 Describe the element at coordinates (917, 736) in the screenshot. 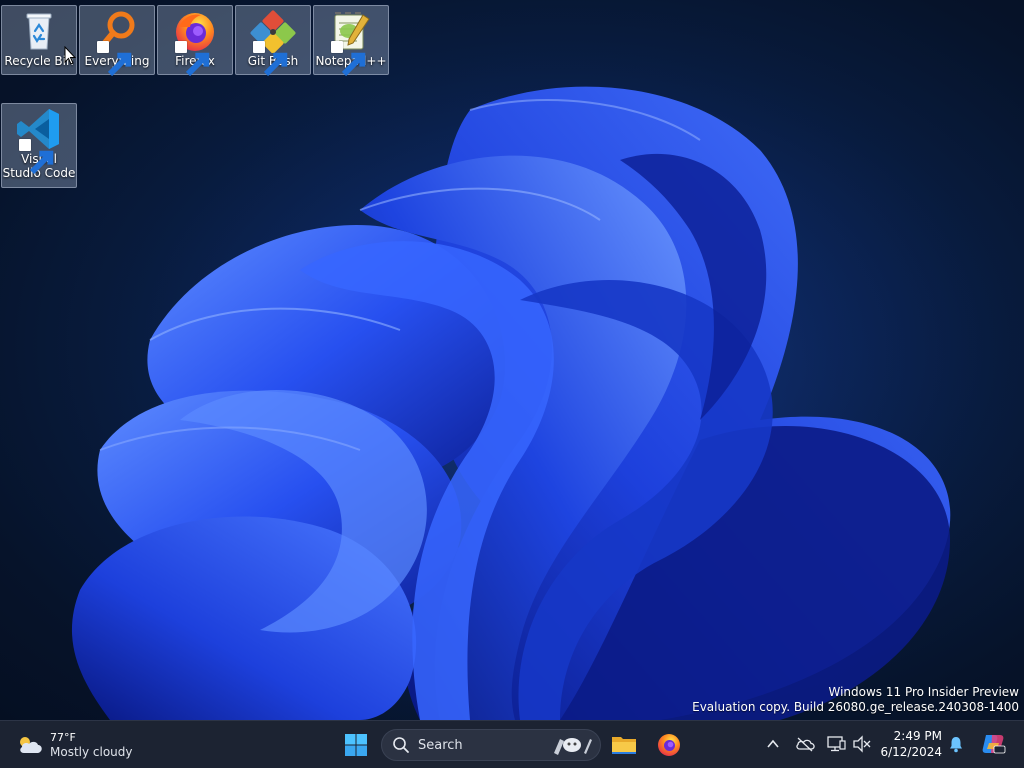

I see `clock-time: 2:49 PM` at that location.